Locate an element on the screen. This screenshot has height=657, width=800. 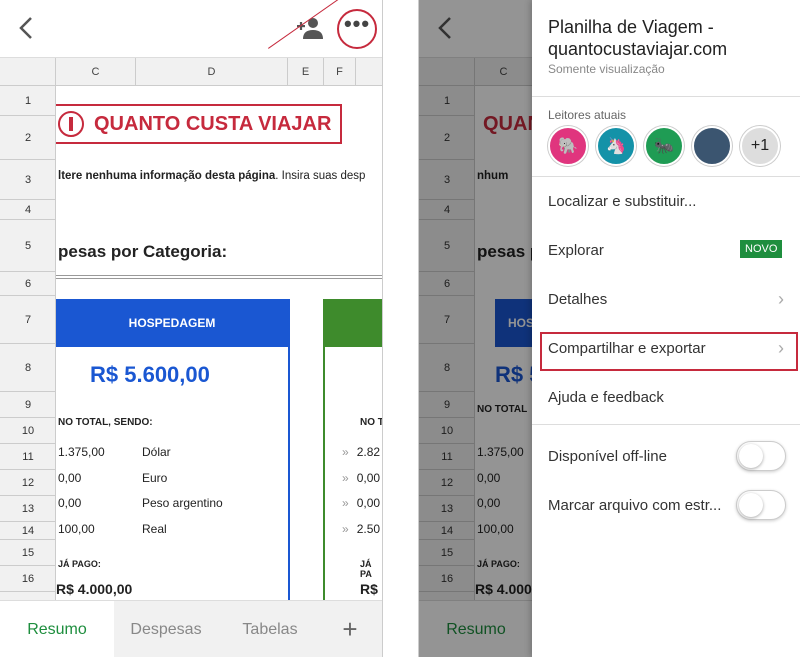
row-number: 16 is located at coordinates (28, 579).